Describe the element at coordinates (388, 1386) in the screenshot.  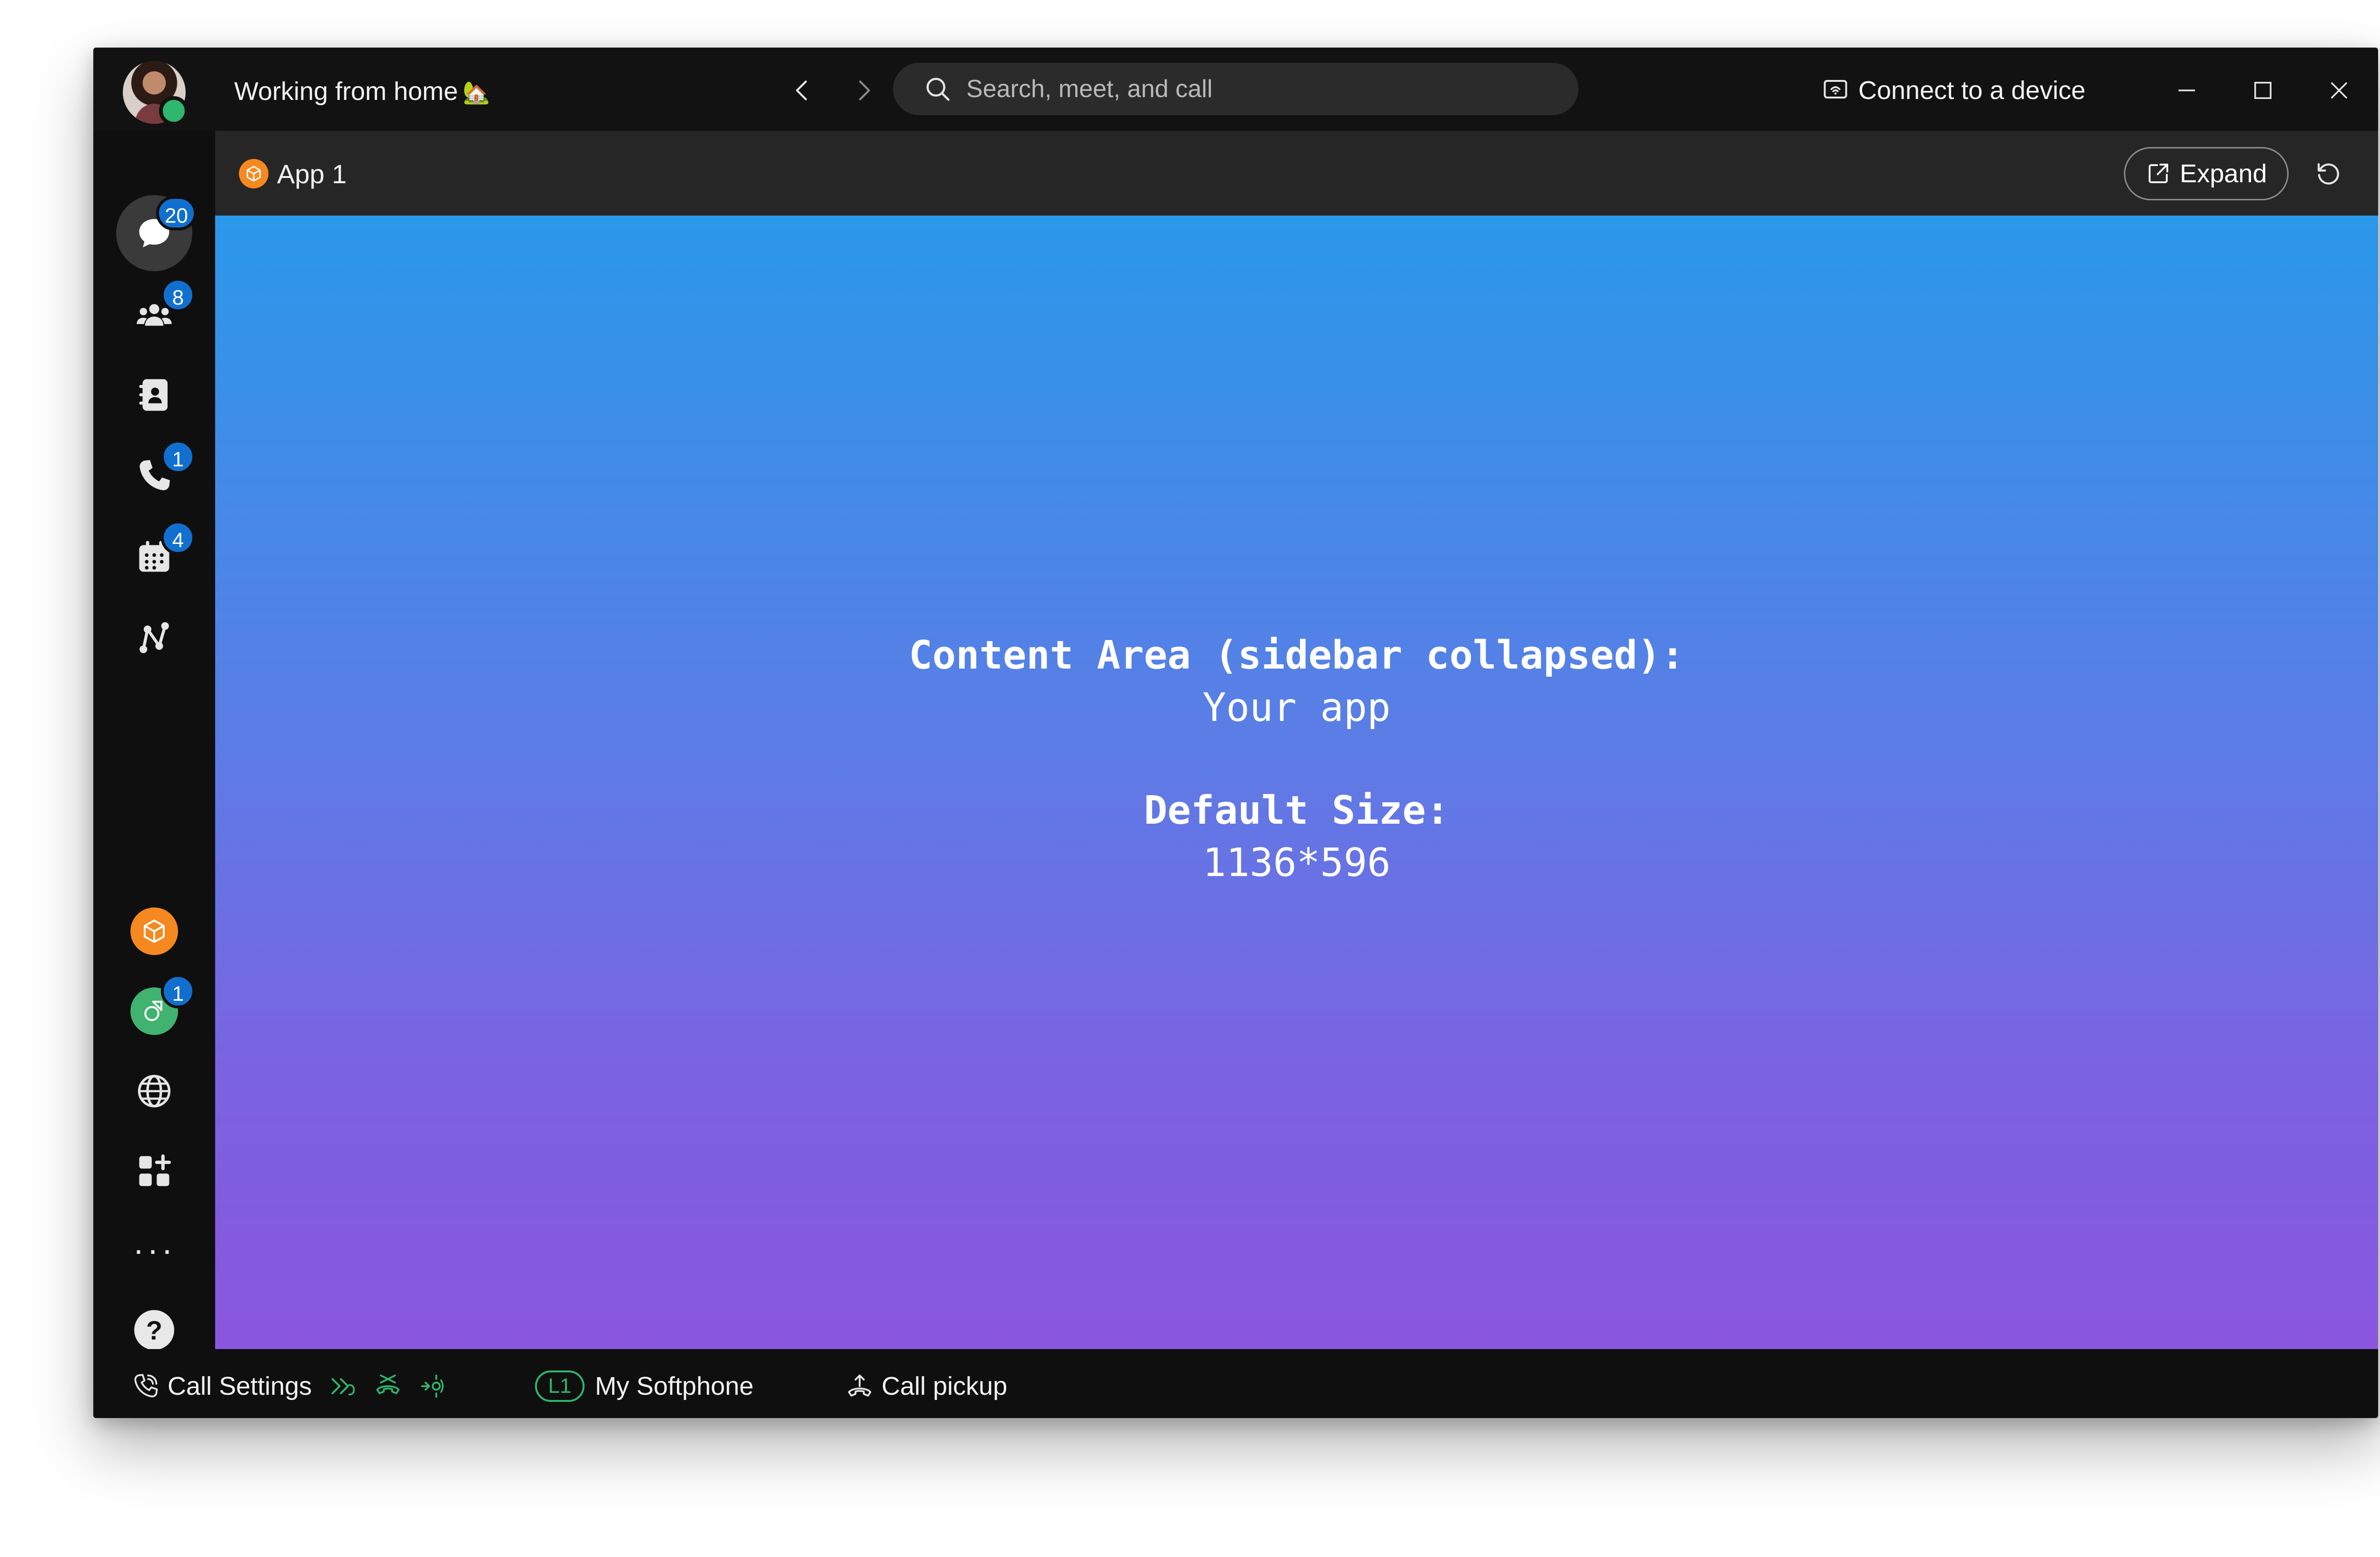
I see `do-not-disturb-call-icon` at that location.